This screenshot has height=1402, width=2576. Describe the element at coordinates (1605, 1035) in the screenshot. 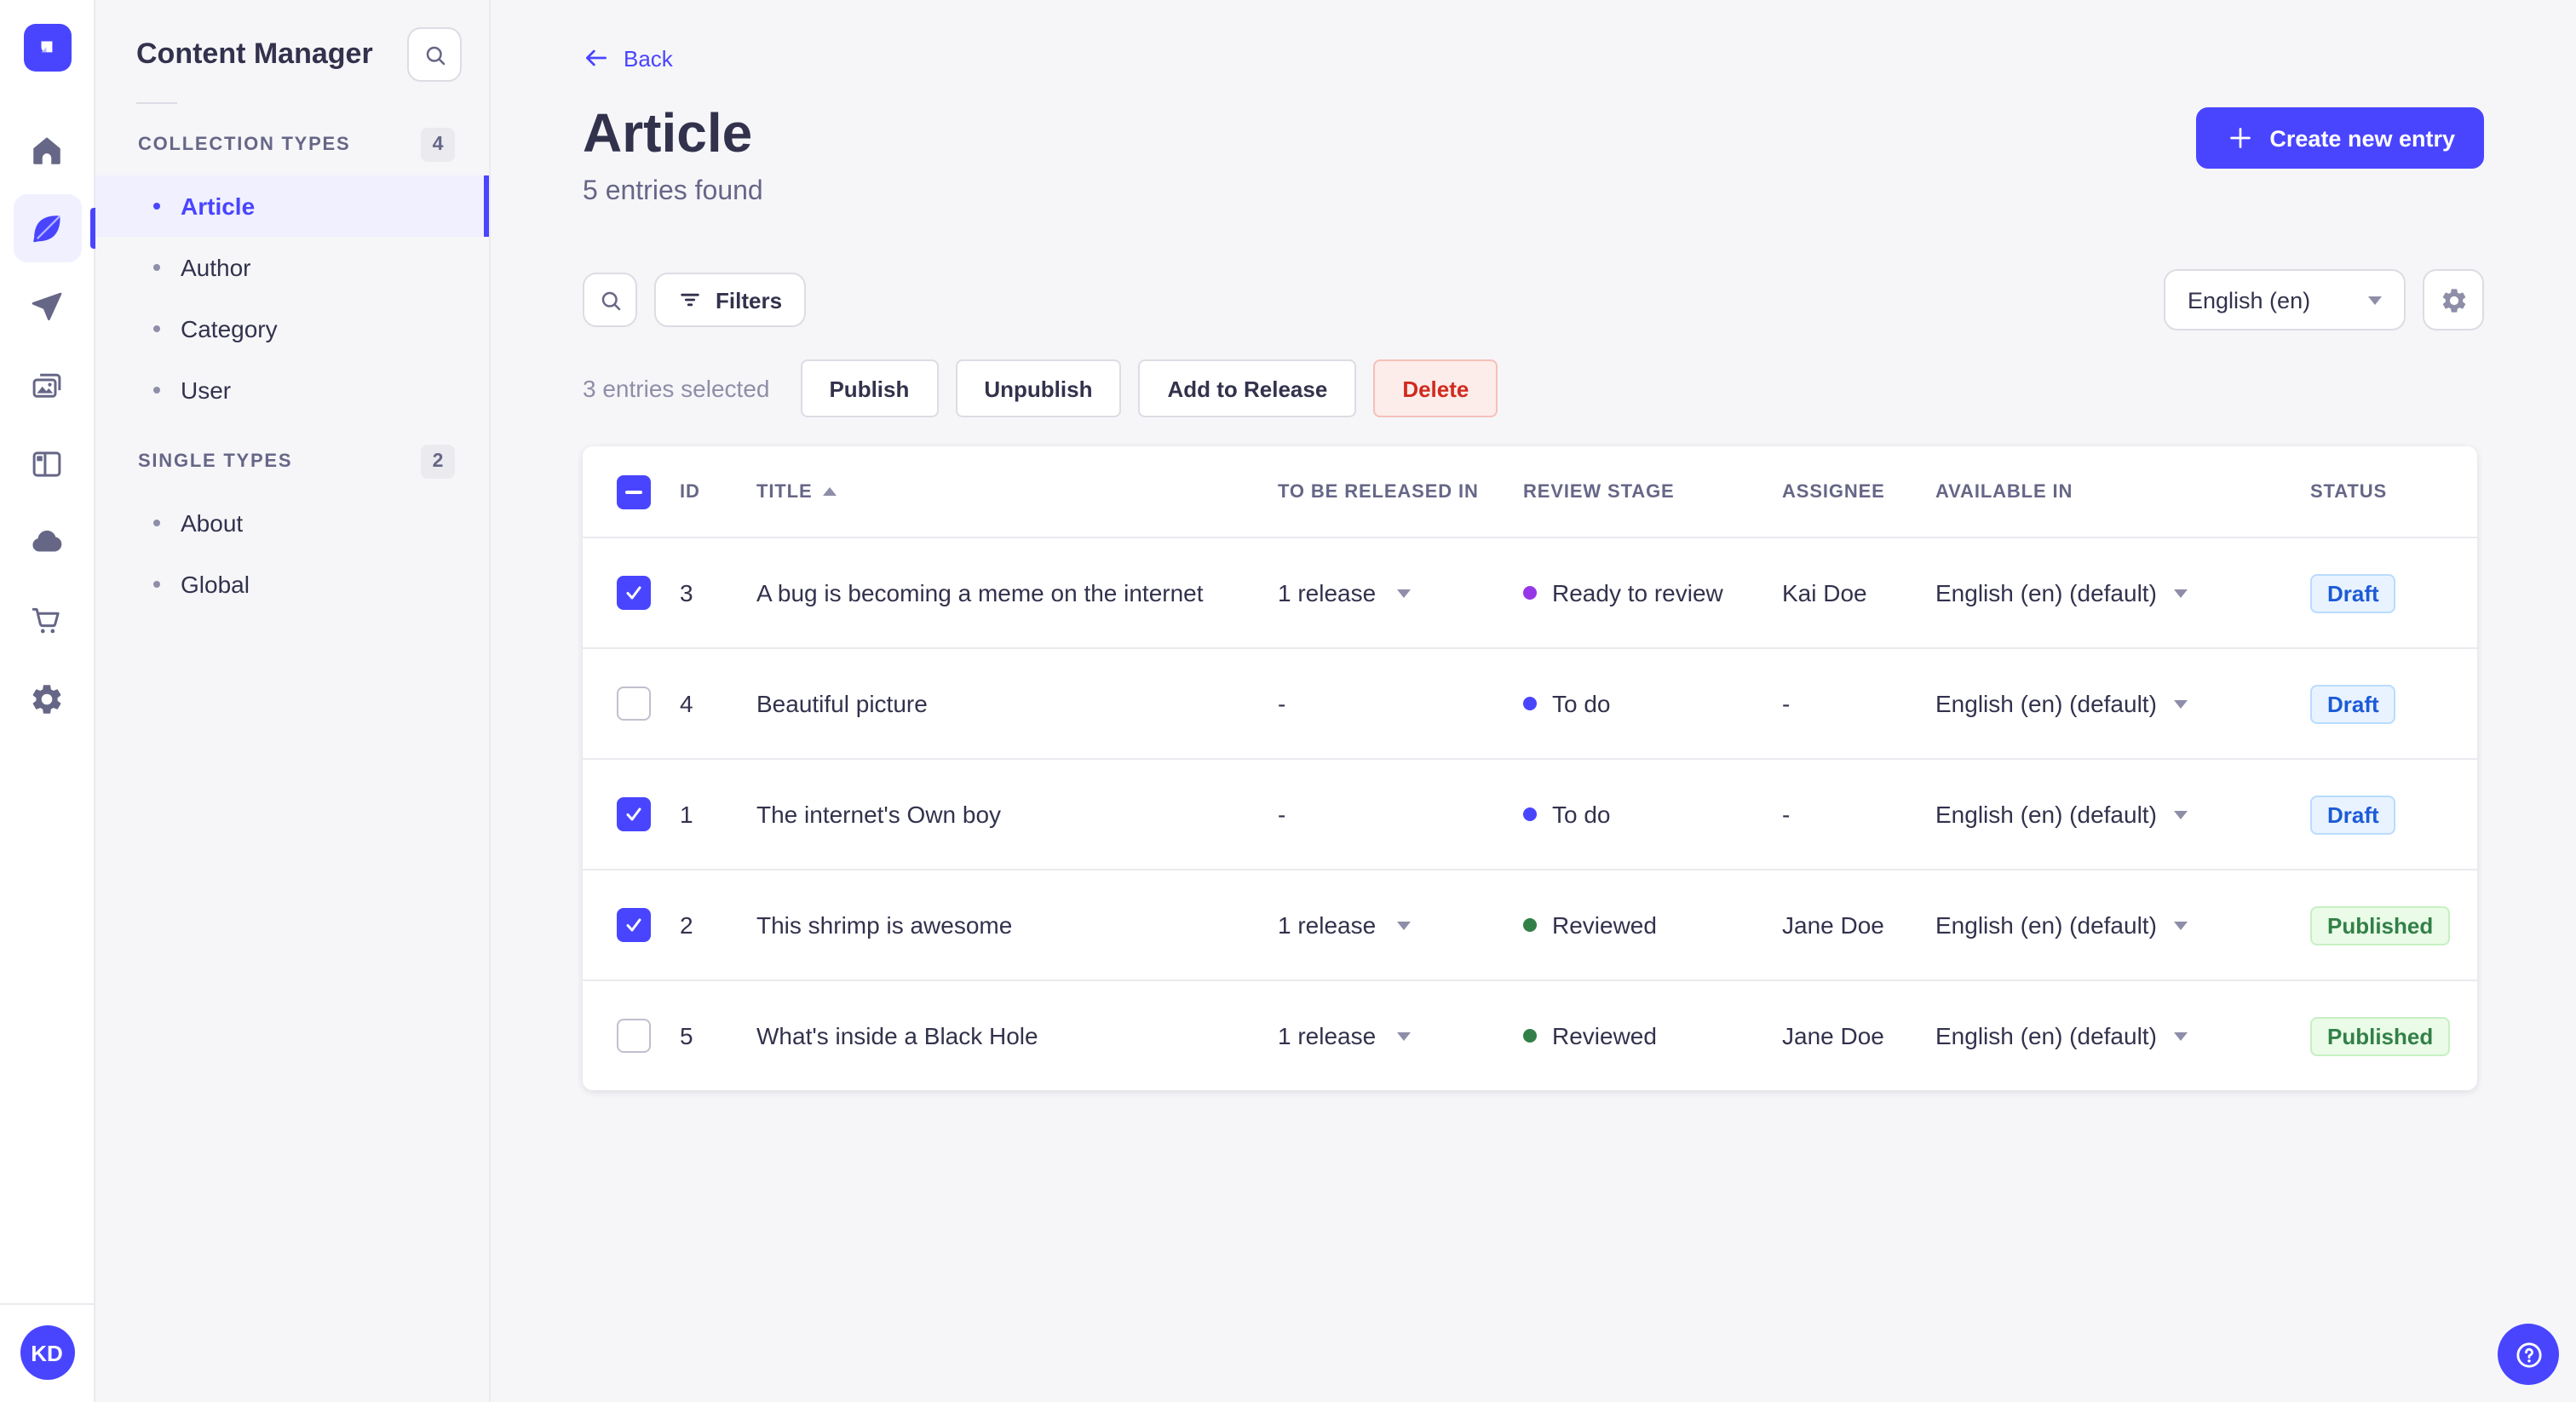

I see `stage-label: Reviewed` at that location.